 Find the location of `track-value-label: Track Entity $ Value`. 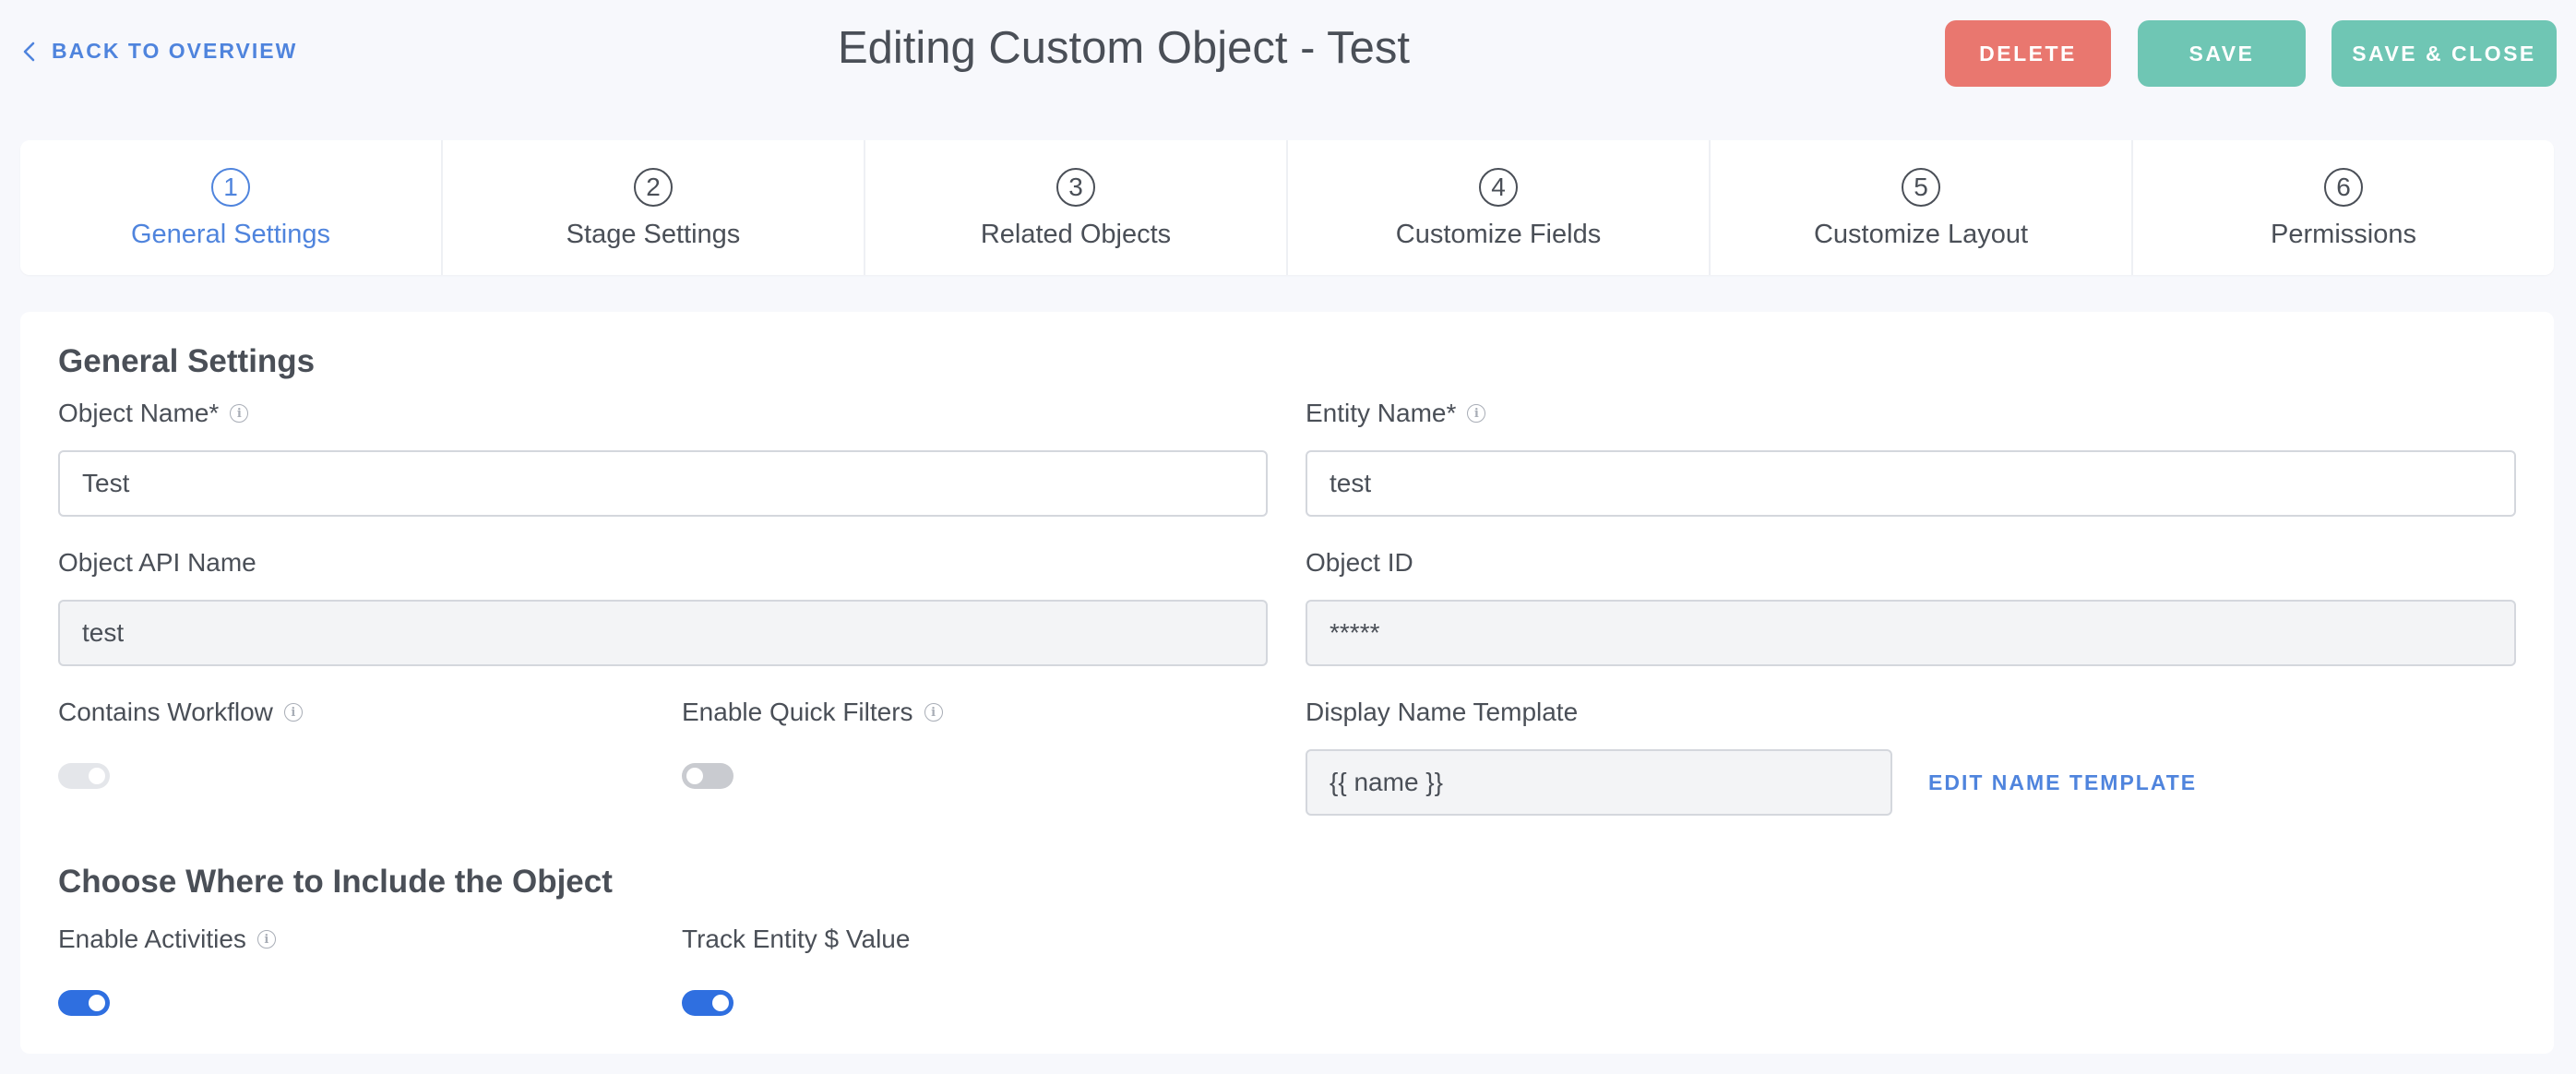

track-value-label: Track Entity $ Value is located at coordinates (796, 940).